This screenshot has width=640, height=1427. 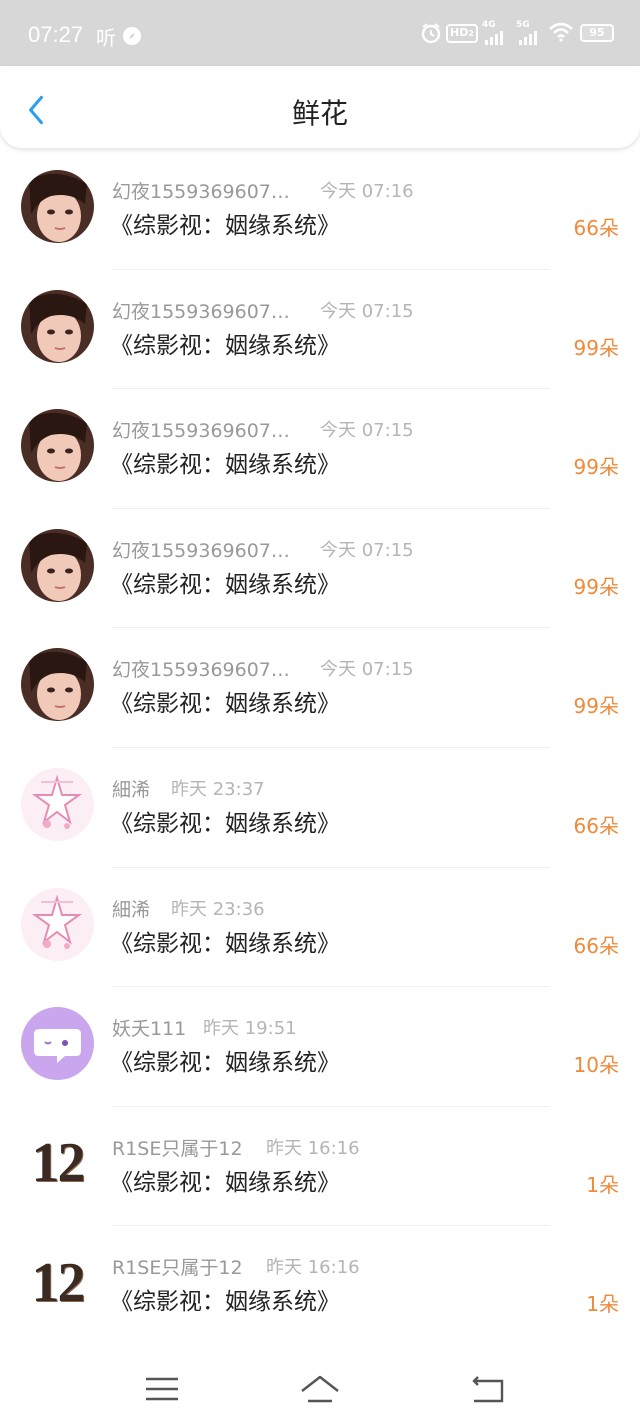 I want to click on wifi-icon, so click(x=561, y=32).